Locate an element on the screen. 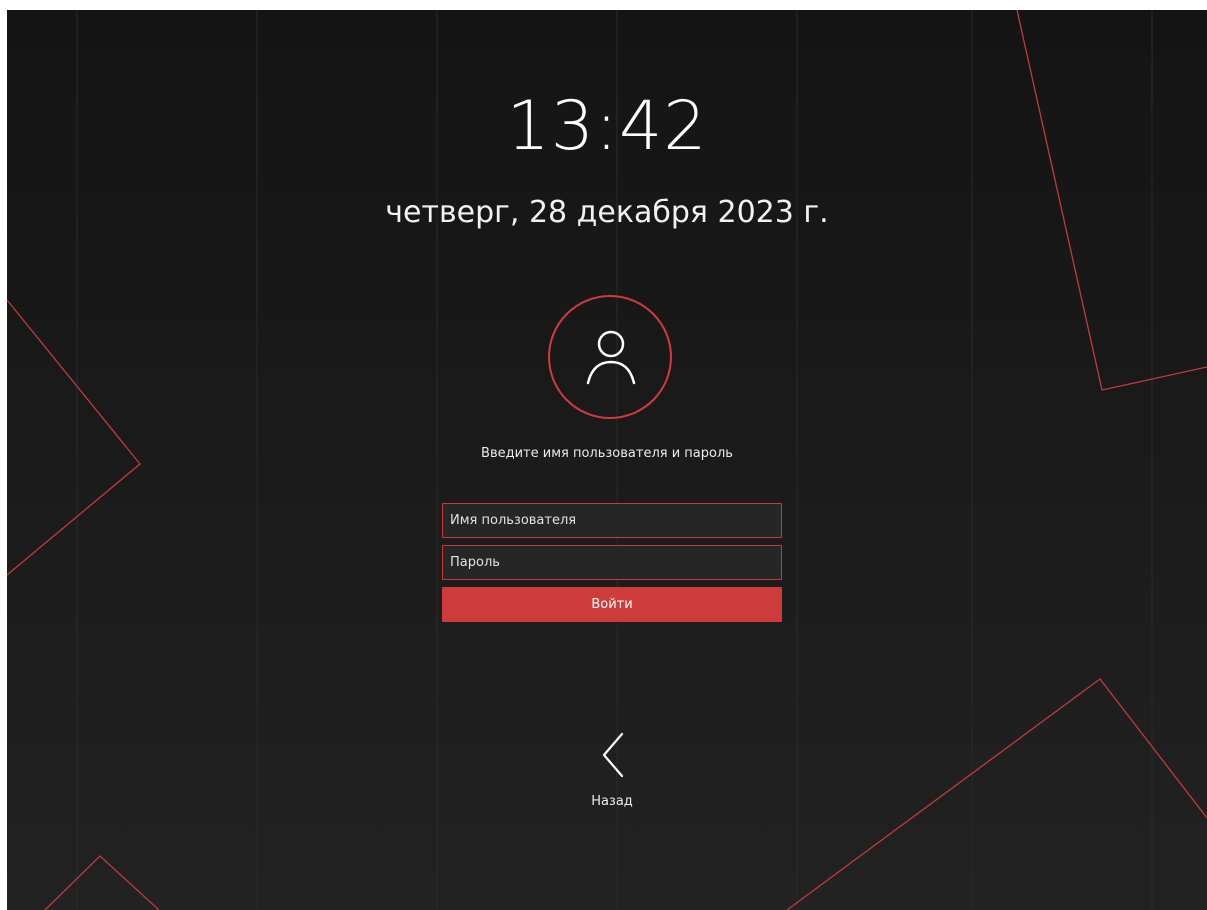 The width and height of the screenshot is (1207, 910). avatar is located at coordinates (610, 357).